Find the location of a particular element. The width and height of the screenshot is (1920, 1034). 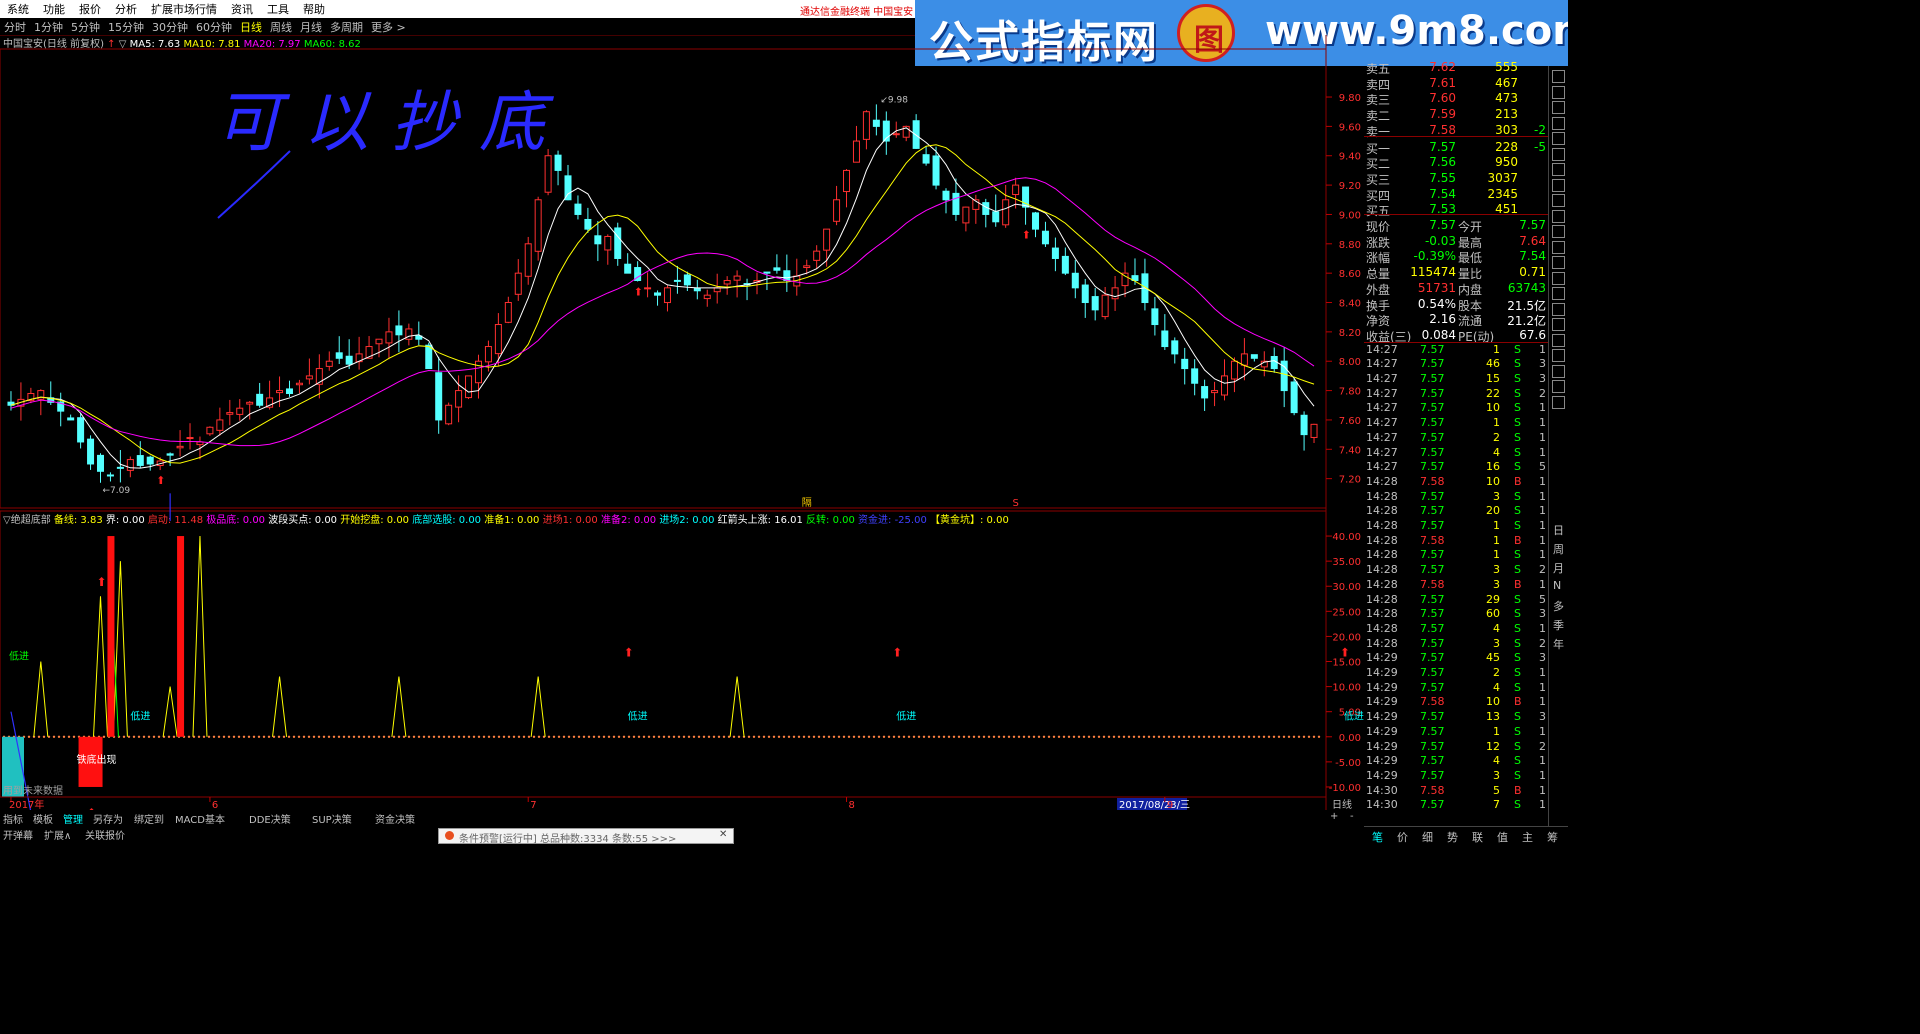

tick-price: 7.57 is located at coordinates (1432, 349).